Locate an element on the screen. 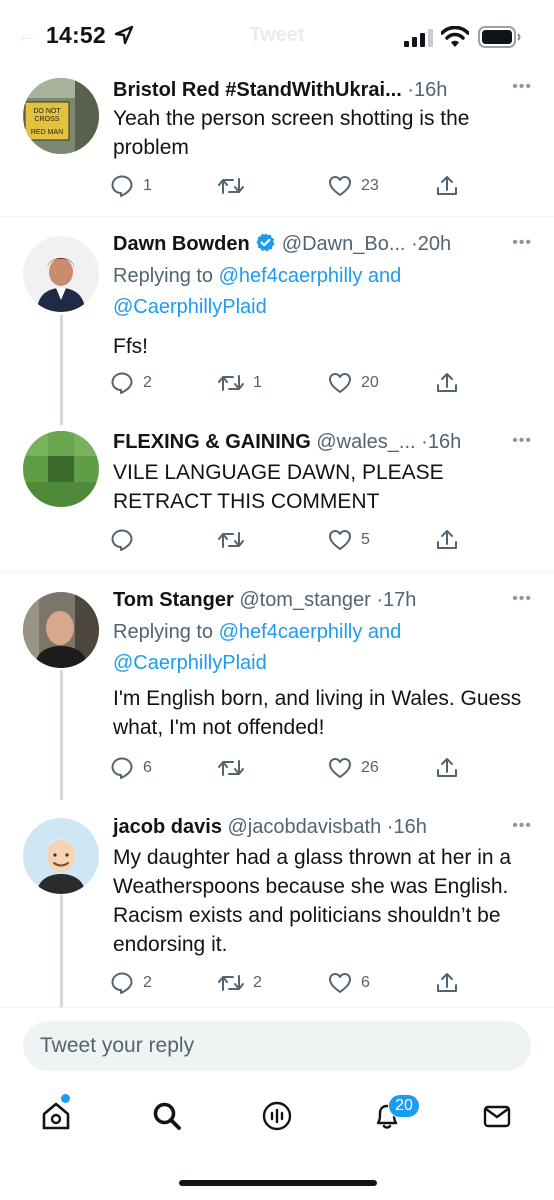  reply-composer is located at coordinates (277, 1046).